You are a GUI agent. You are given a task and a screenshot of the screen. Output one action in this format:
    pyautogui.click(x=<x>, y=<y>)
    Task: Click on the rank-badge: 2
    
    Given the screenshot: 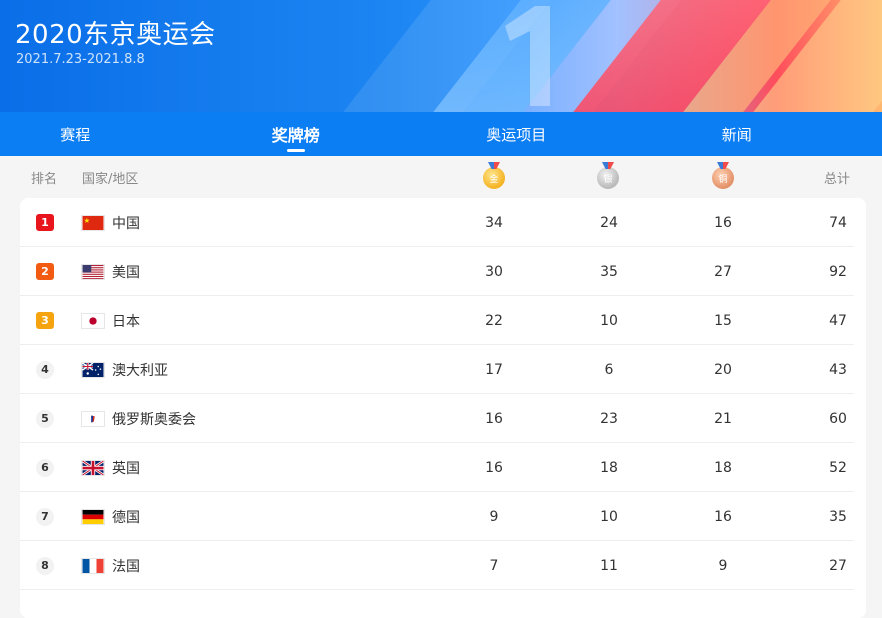 What is the action you would take?
    pyautogui.click(x=45, y=271)
    